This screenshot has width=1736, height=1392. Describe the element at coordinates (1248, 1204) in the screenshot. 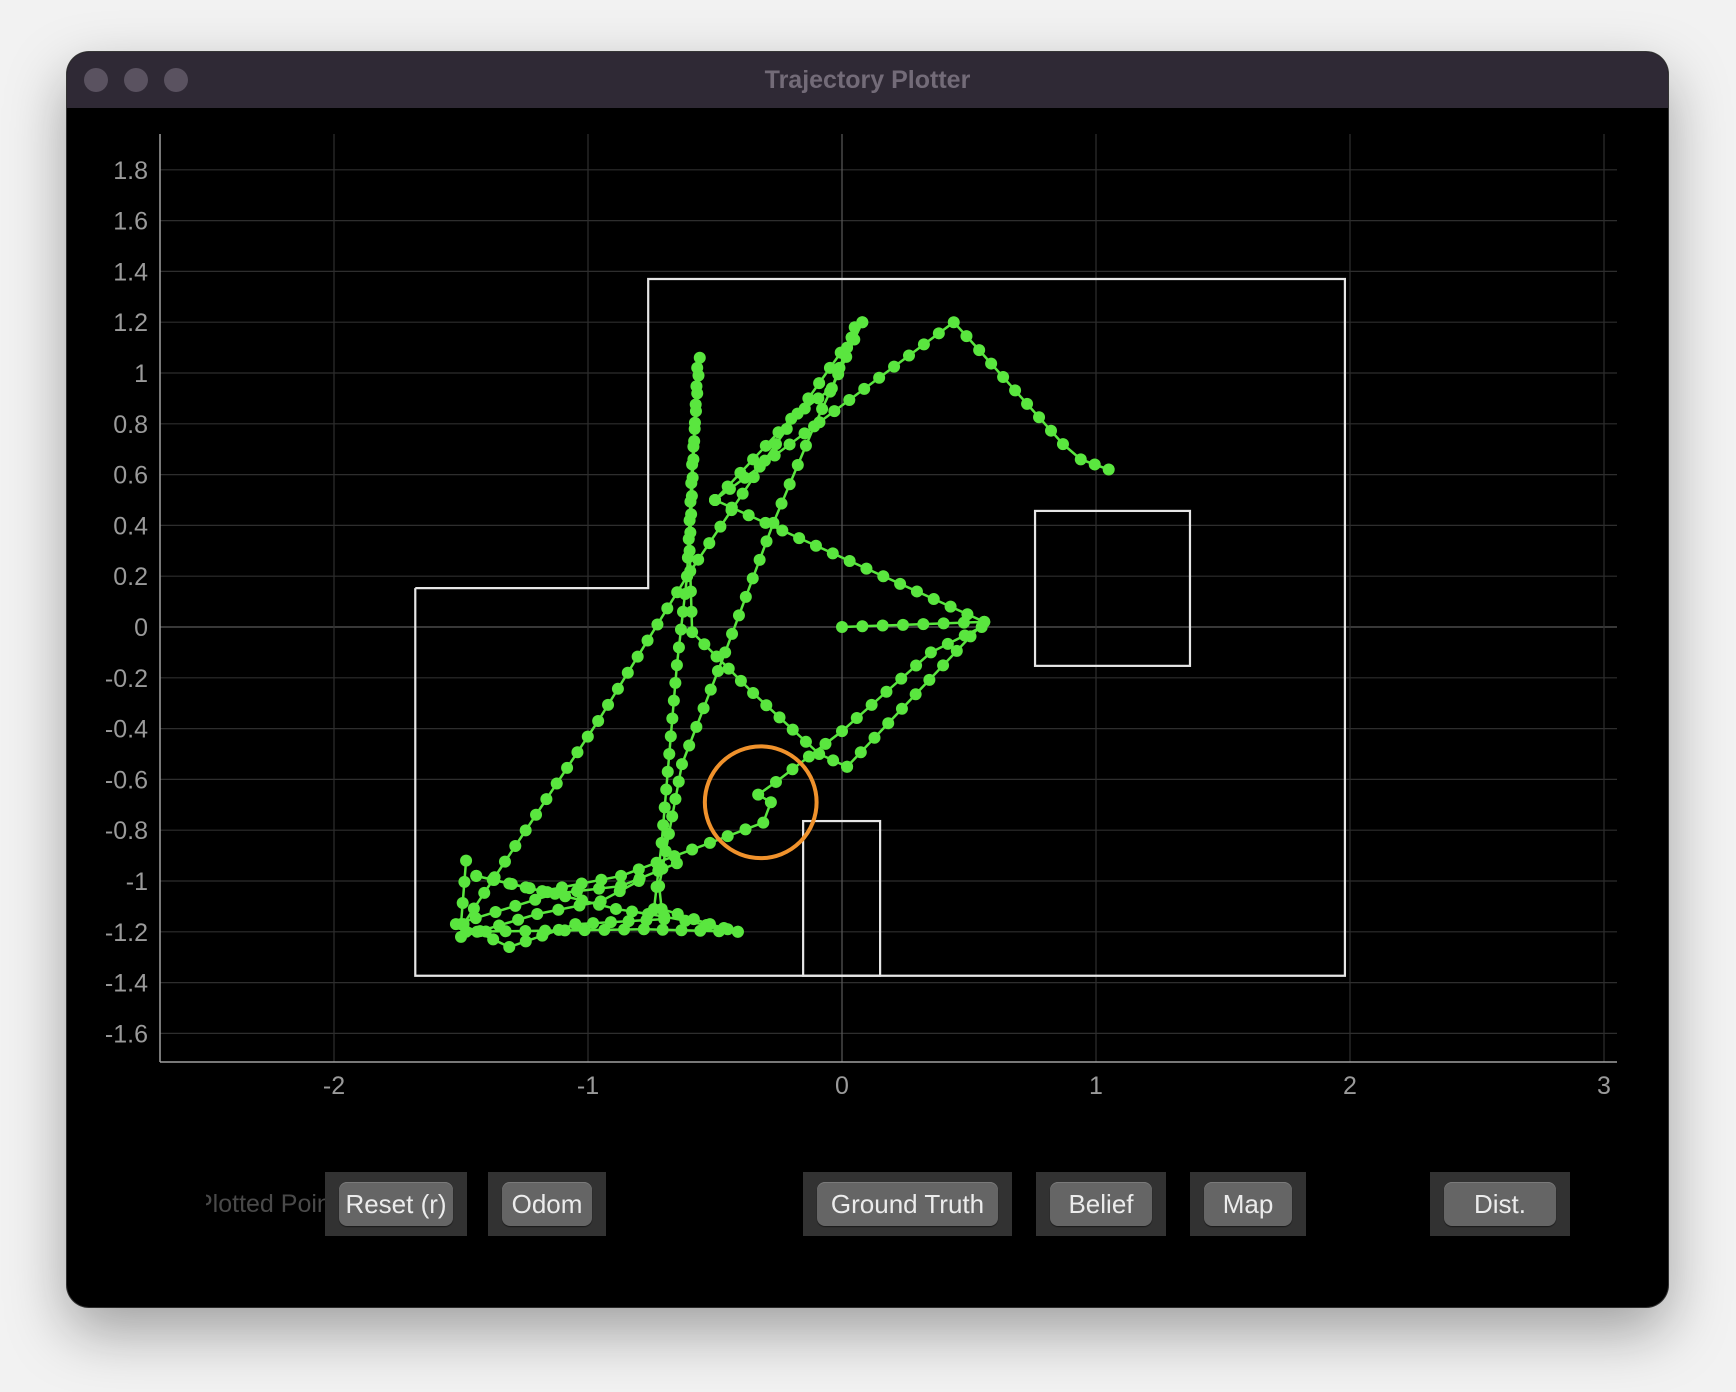

I see `map-button: Map` at that location.